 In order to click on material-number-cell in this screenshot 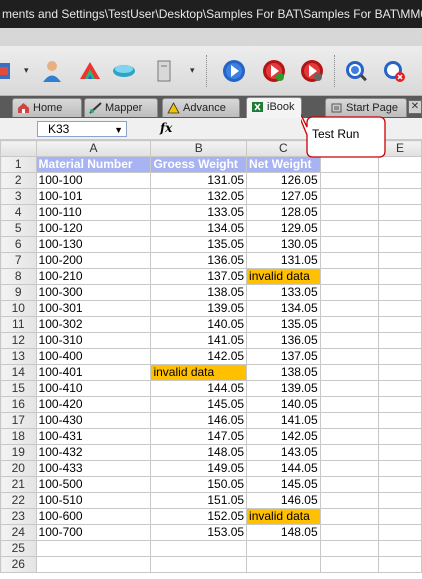, I will do `click(93, 564)`.